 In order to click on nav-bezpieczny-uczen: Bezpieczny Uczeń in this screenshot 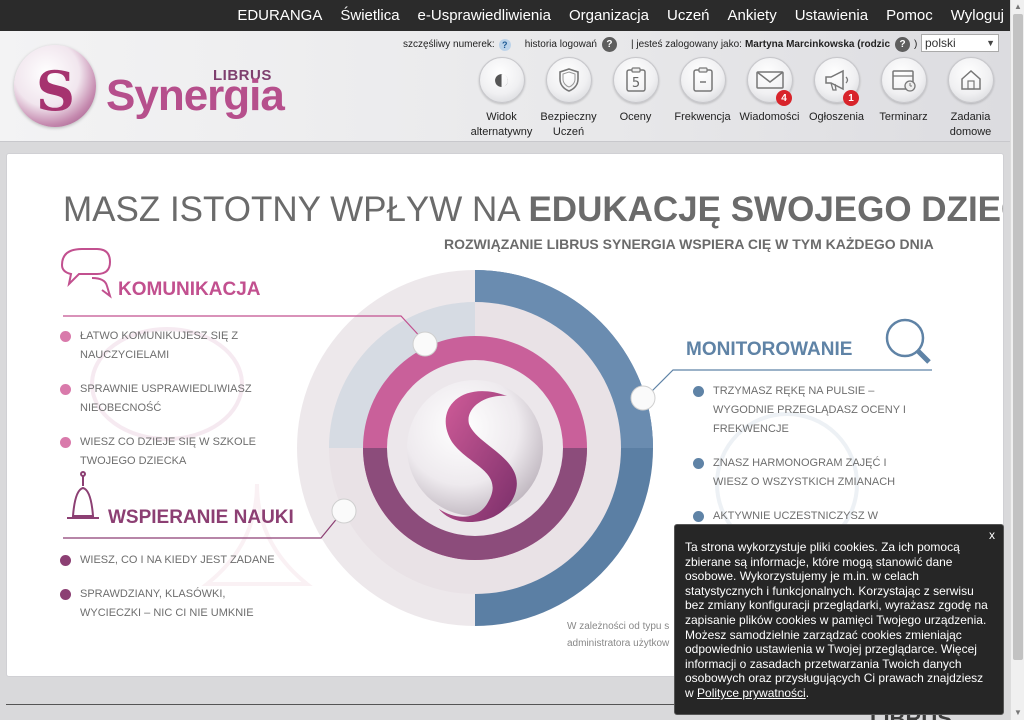, I will do `click(568, 98)`.